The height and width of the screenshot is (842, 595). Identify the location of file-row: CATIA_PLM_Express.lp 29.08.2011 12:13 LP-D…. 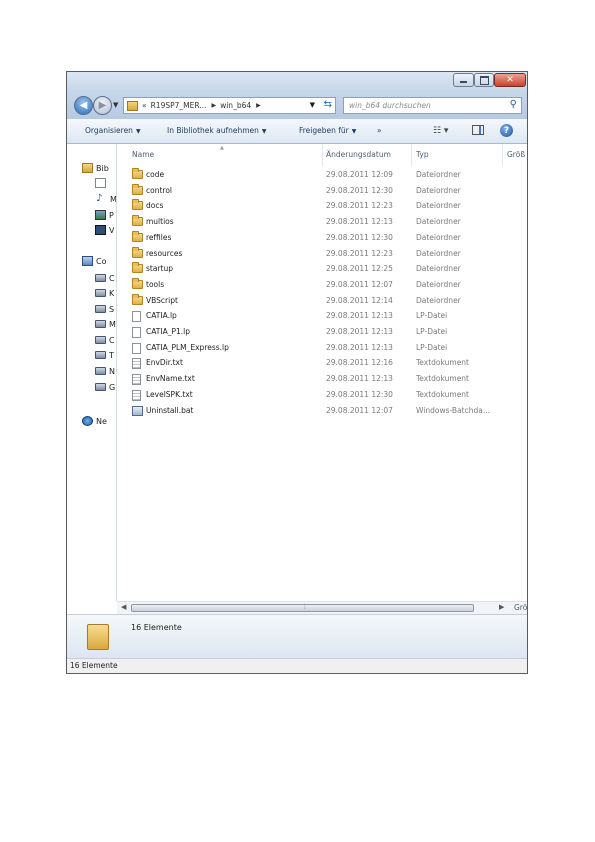
(322, 348).